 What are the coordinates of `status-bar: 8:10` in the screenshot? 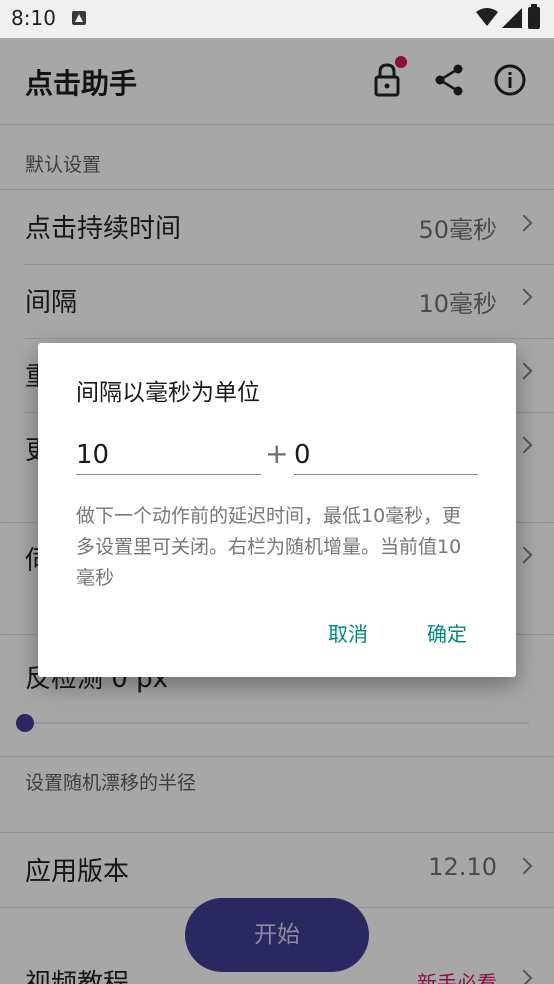 It's located at (277, 19).